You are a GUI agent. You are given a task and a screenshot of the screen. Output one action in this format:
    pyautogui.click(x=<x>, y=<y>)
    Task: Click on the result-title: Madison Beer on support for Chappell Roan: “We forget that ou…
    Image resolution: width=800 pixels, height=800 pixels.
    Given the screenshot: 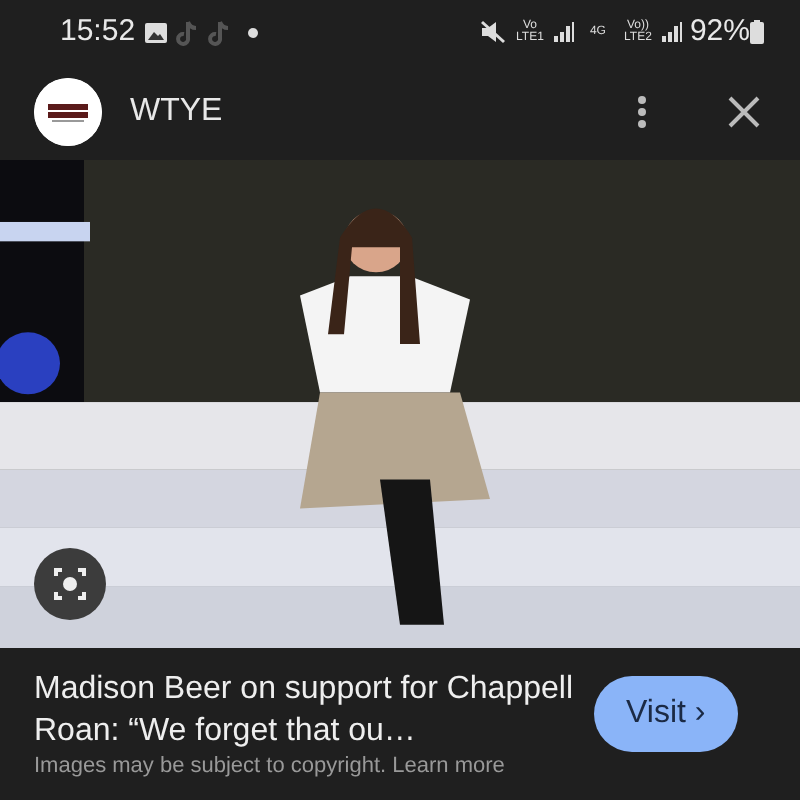 What is the action you would take?
    pyautogui.click(x=306, y=710)
    